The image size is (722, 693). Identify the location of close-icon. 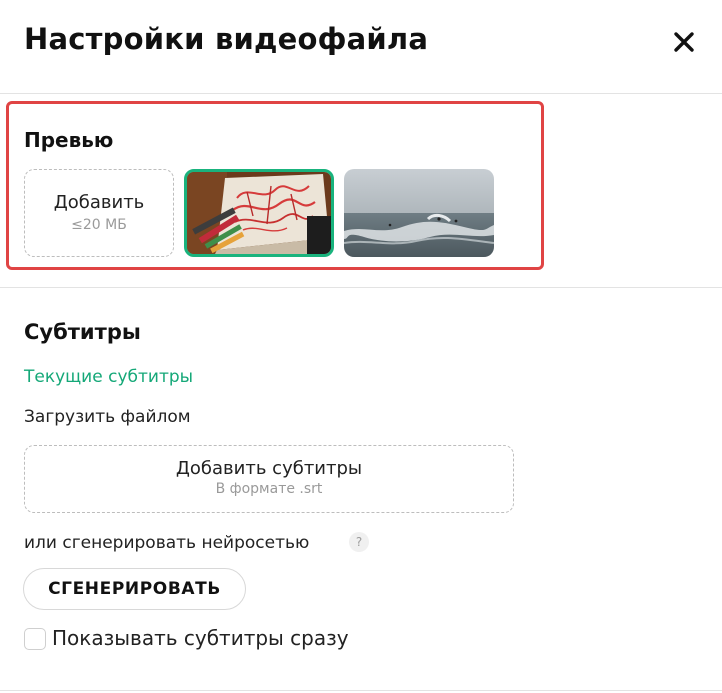
(684, 42).